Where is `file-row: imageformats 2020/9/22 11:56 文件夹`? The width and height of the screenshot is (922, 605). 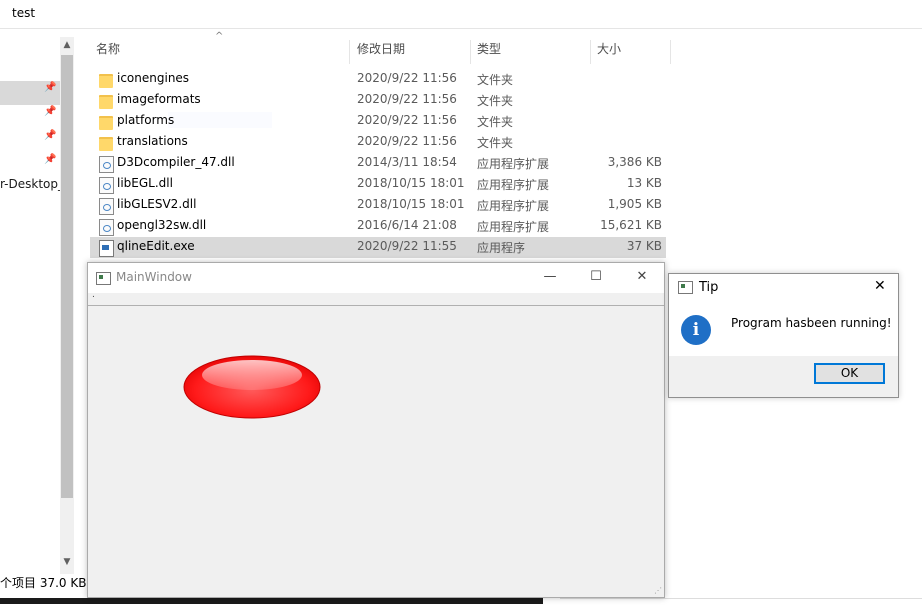 file-row: imageformats 2020/9/22 11:56 文件夹 is located at coordinates (378, 100).